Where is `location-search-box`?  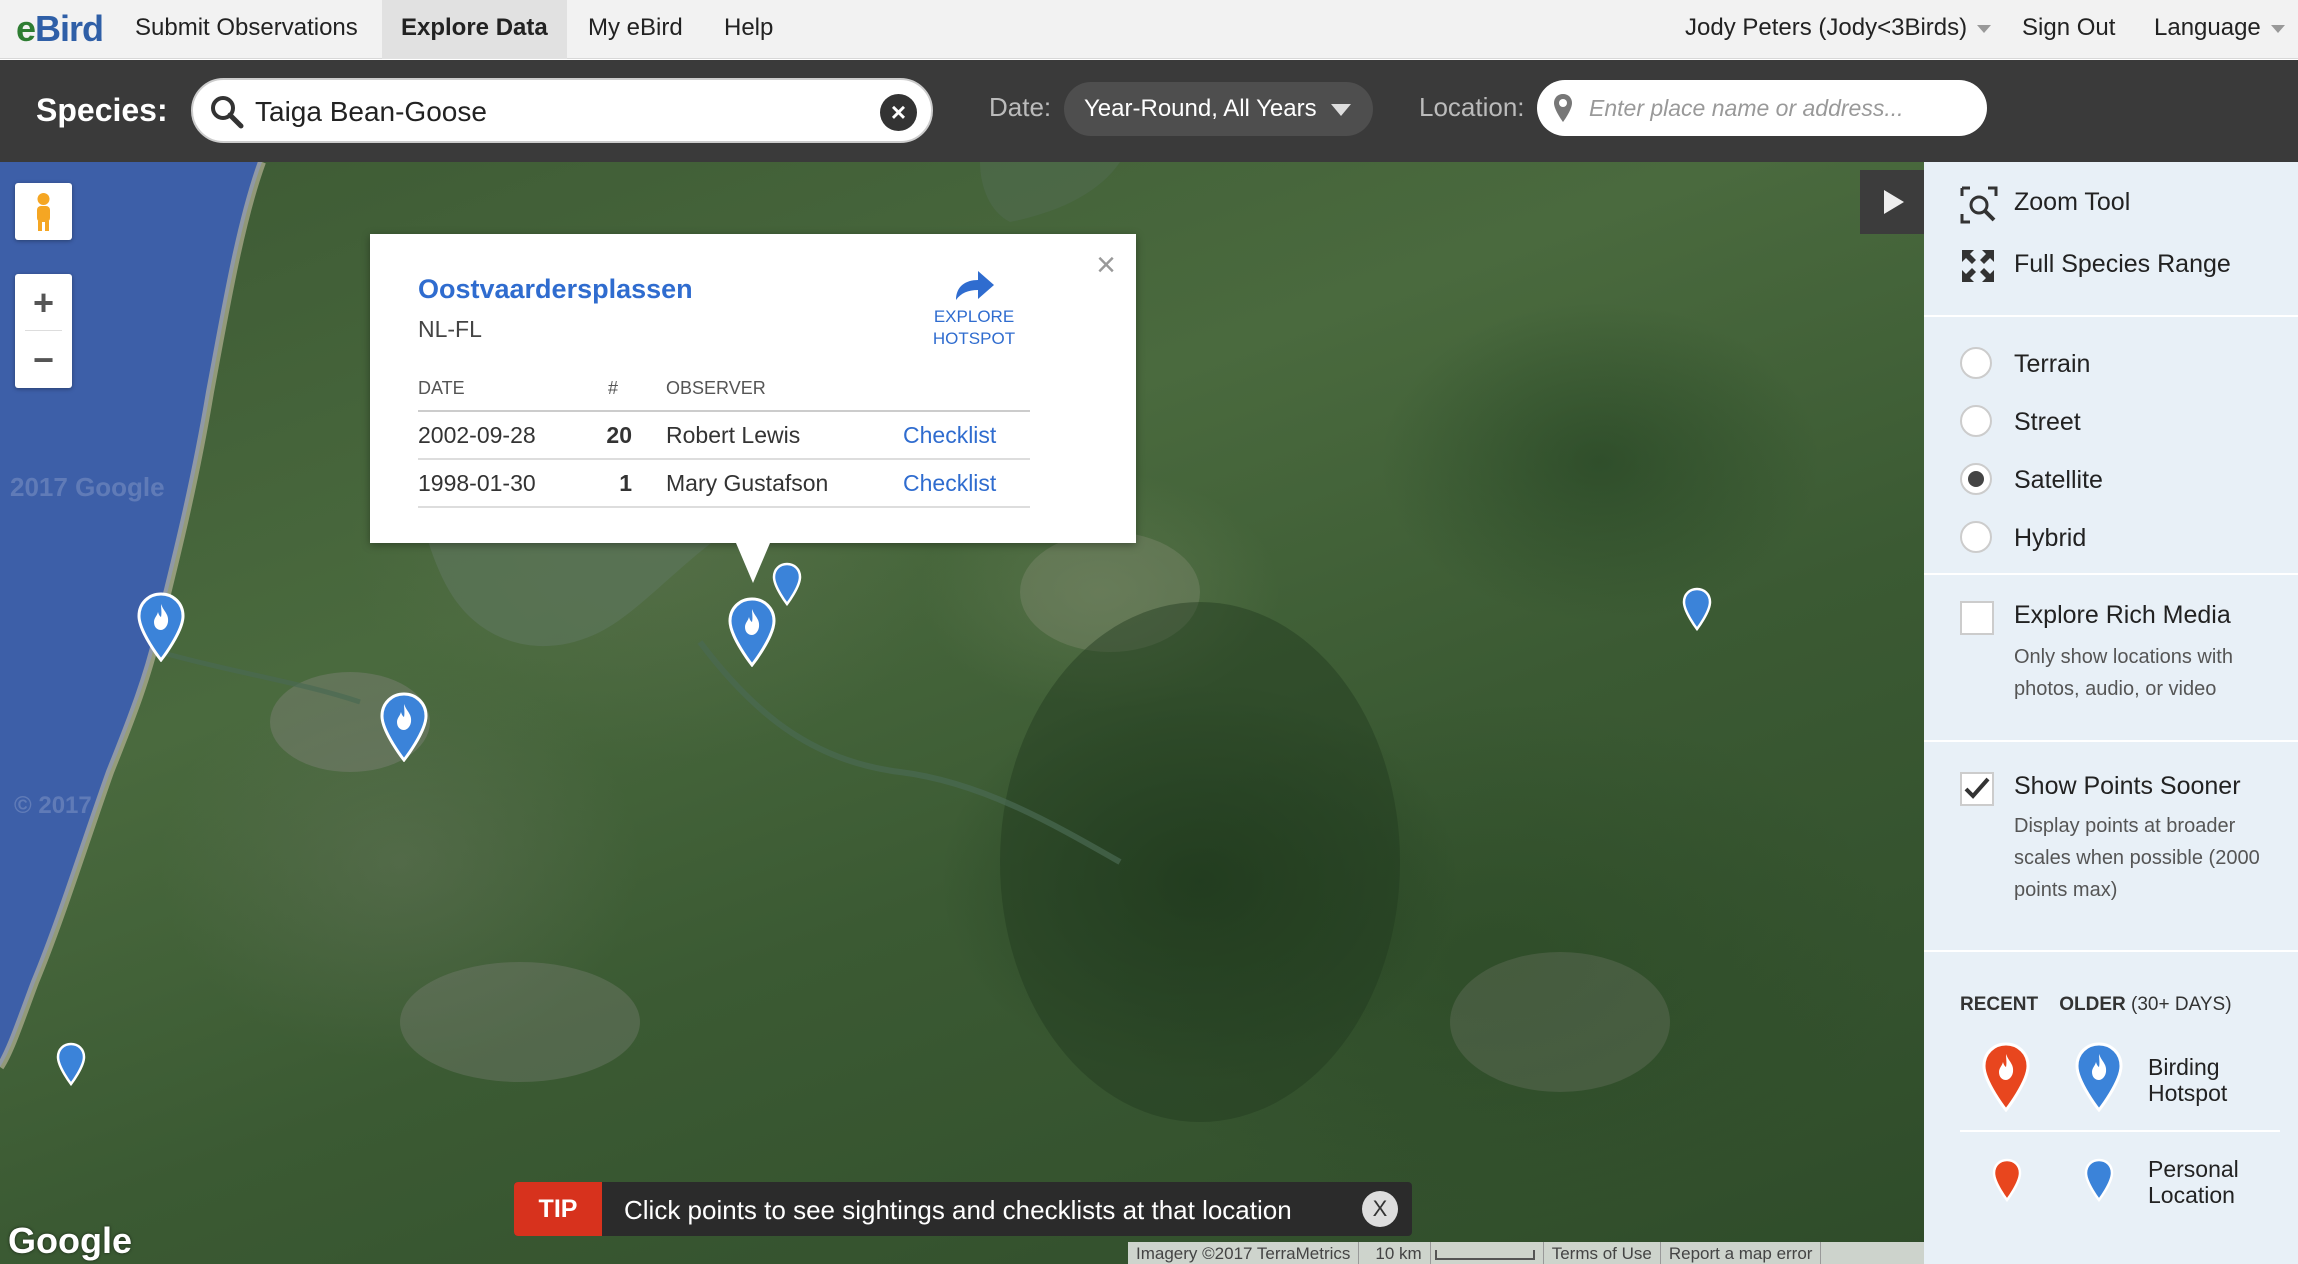
location-search-box is located at coordinates (1762, 108).